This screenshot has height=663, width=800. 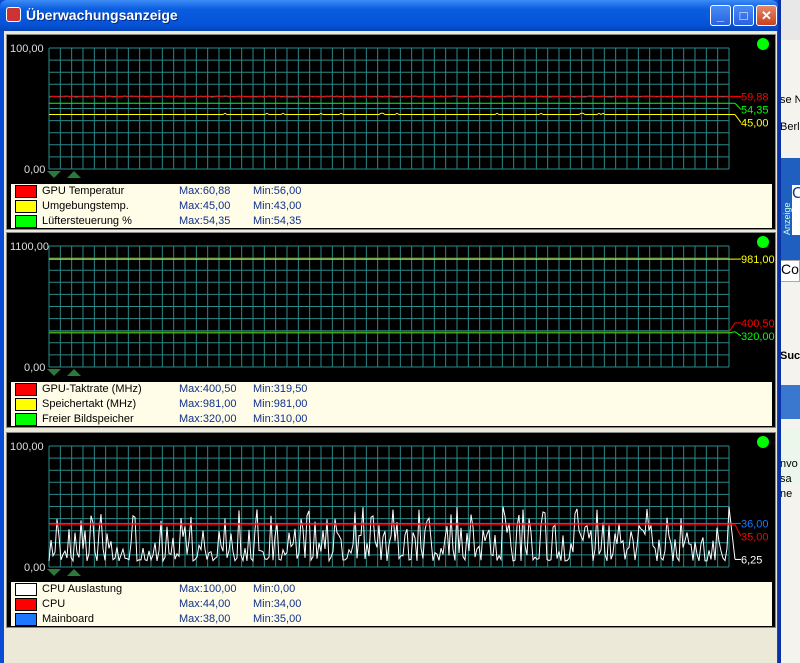 I want to click on series-max: Max:100,00, so click(x=208, y=589).